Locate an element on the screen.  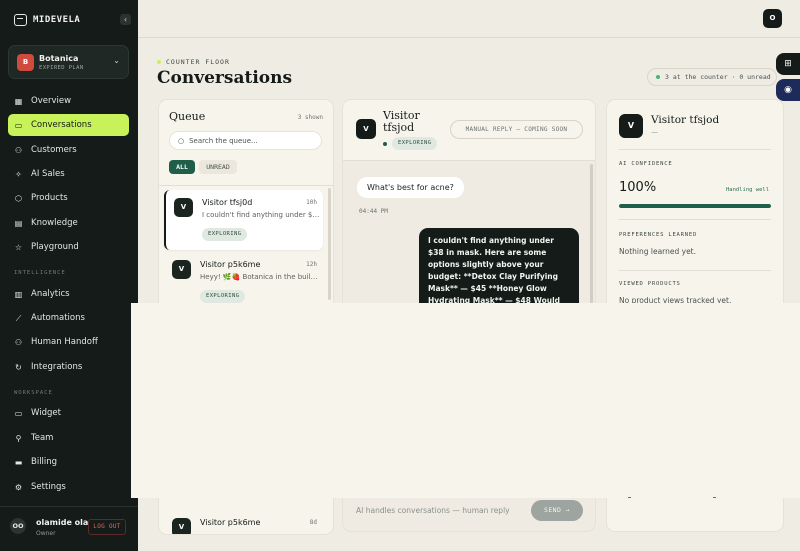
sidebar-item-label: Widget is located at coordinates (46, 413).